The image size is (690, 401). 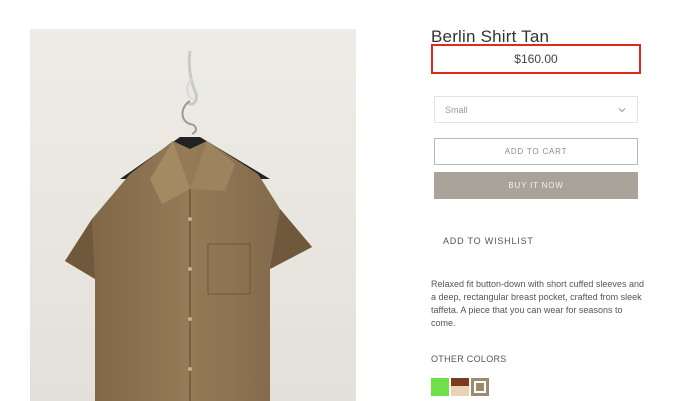 I want to click on other-colors-label: OTHER COLORS, so click(x=469, y=359).